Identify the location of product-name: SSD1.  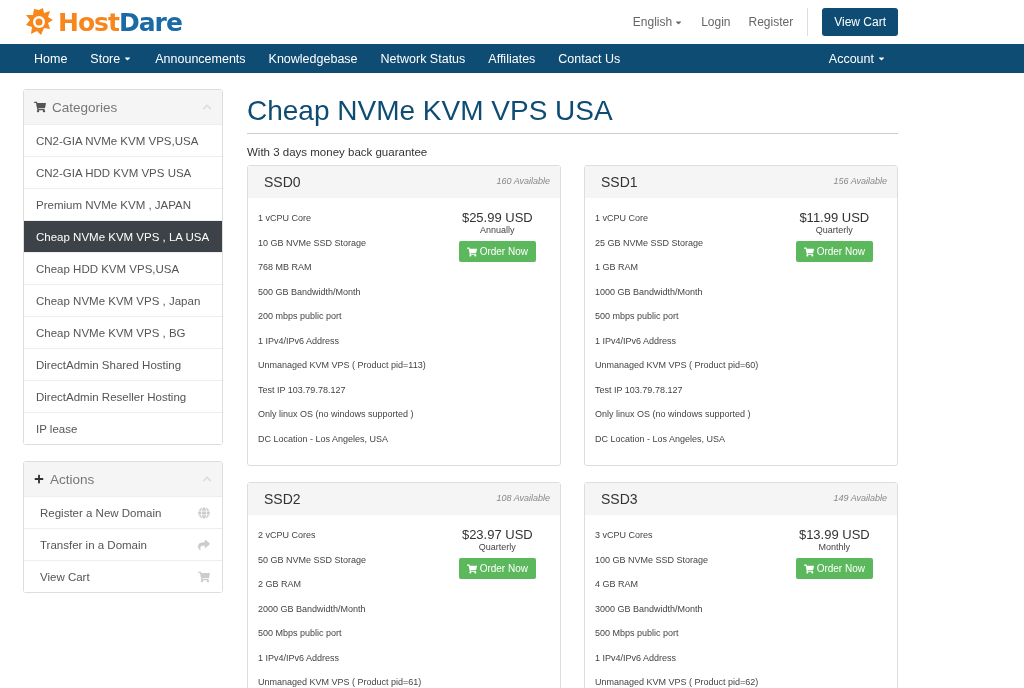
(619, 182).